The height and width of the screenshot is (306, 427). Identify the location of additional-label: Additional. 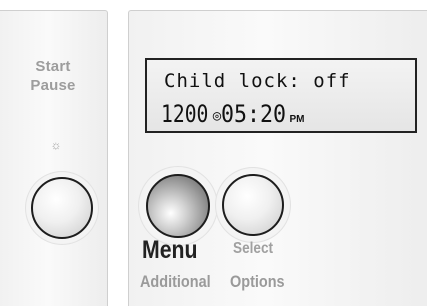
(175, 281).